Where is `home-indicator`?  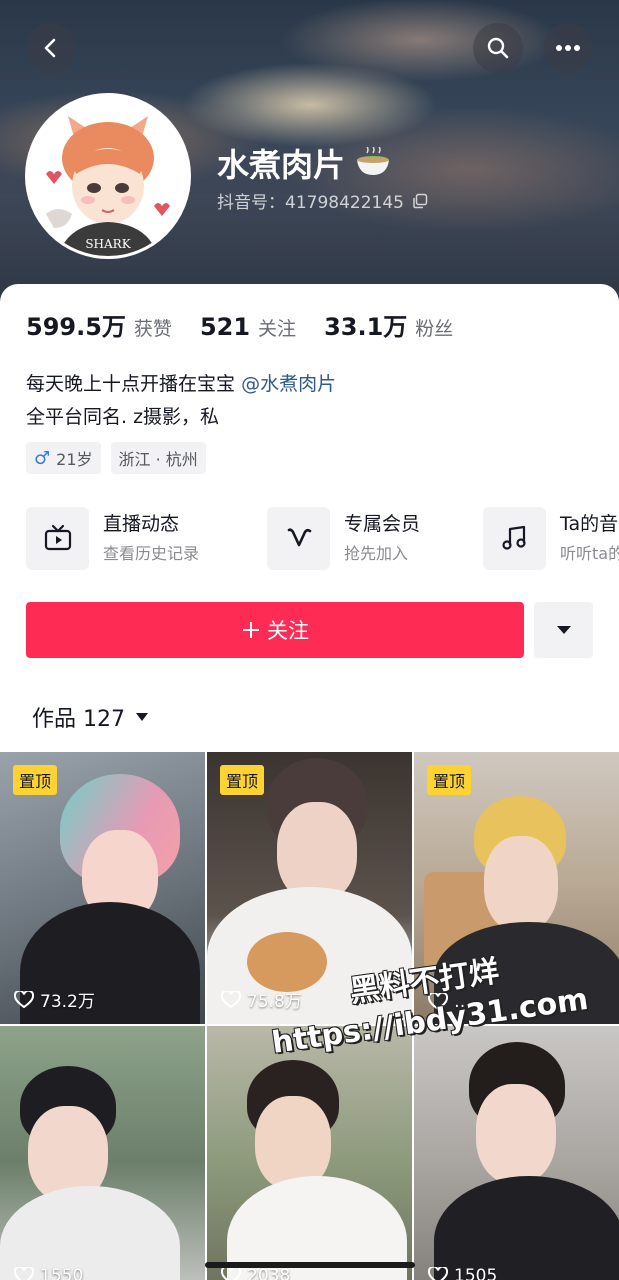
home-indicator is located at coordinates (310, 1265).